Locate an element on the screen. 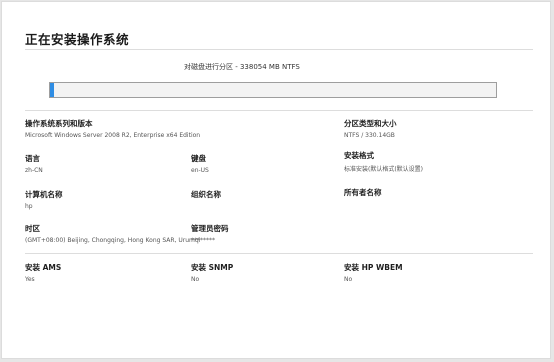 This screenshot has height=362, width=554. page-title: 正在安装操作系统 is located at coordinates (77, 39).